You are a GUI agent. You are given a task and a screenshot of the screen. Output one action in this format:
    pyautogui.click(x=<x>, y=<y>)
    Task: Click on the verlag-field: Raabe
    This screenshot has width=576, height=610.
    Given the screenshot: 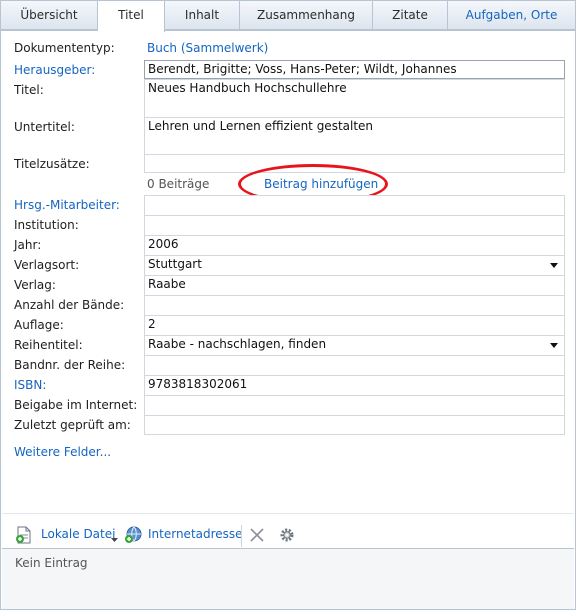 What is the action you would take?
    pyautogui.click(x=354, y=285)
    